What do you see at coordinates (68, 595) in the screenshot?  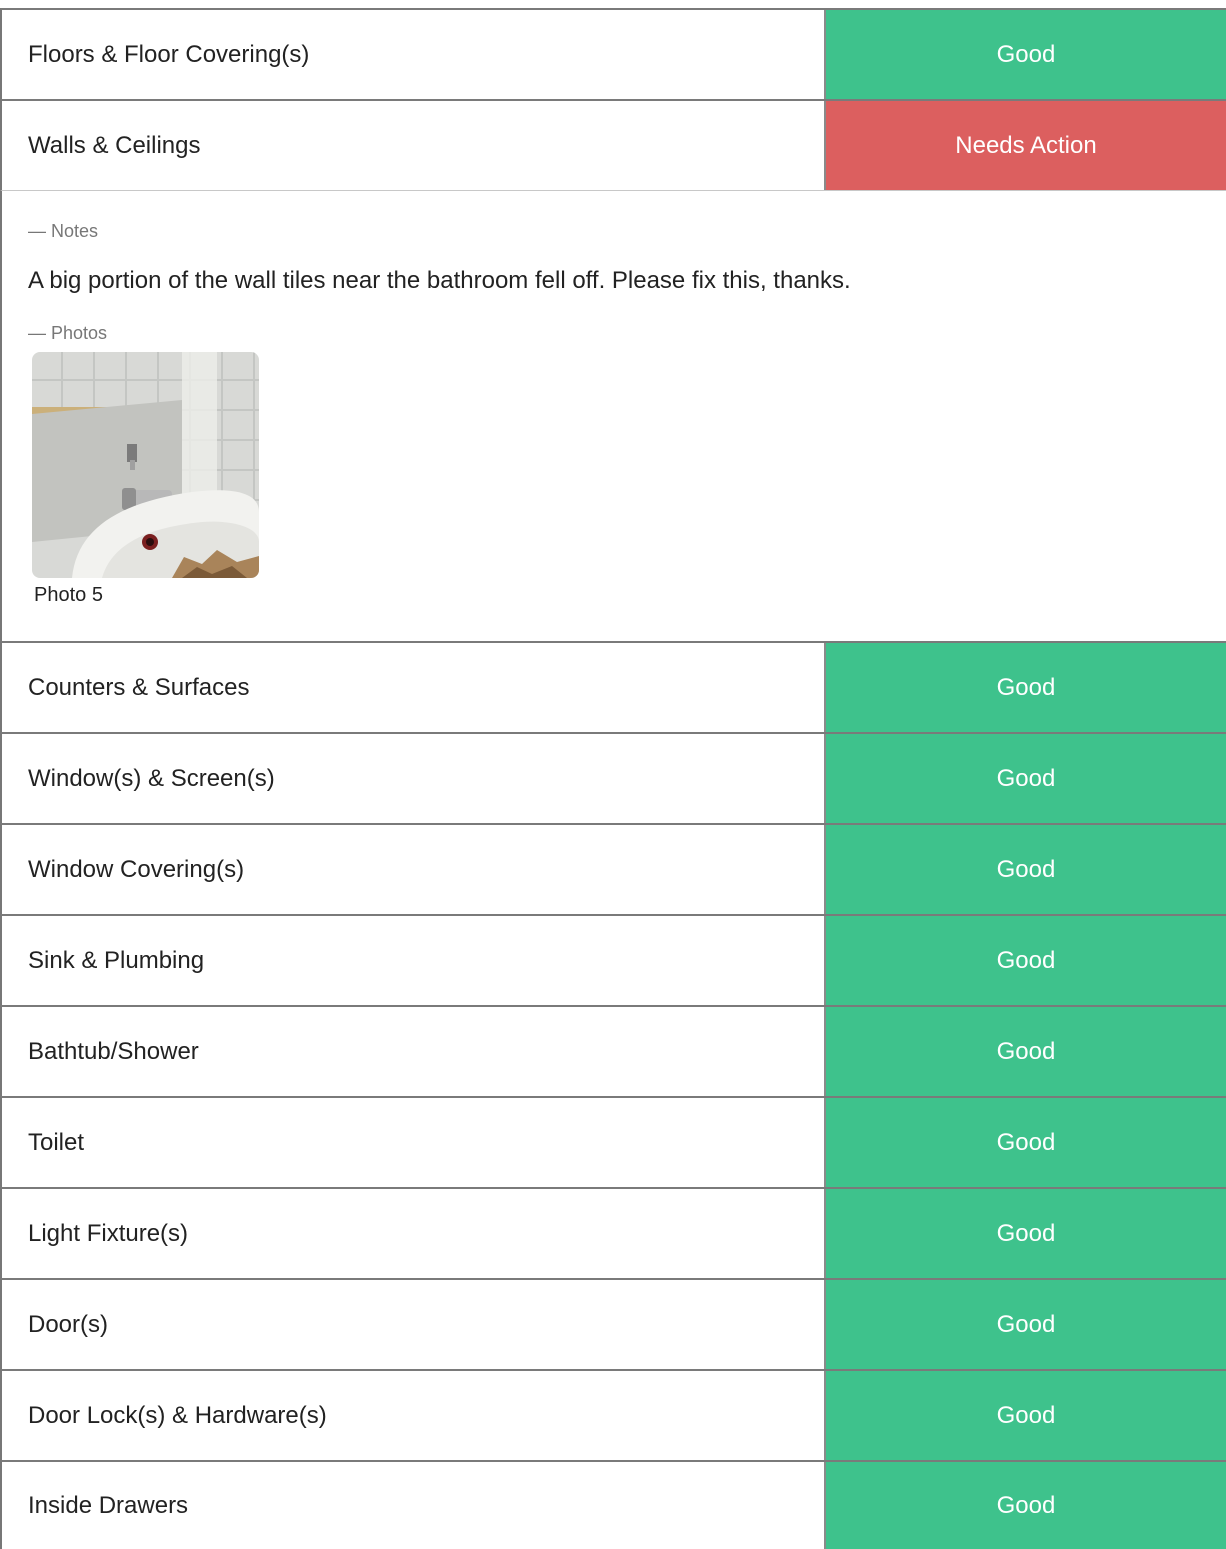 I see `photo-caption: Photo 5` at bounding box center [68, 595].